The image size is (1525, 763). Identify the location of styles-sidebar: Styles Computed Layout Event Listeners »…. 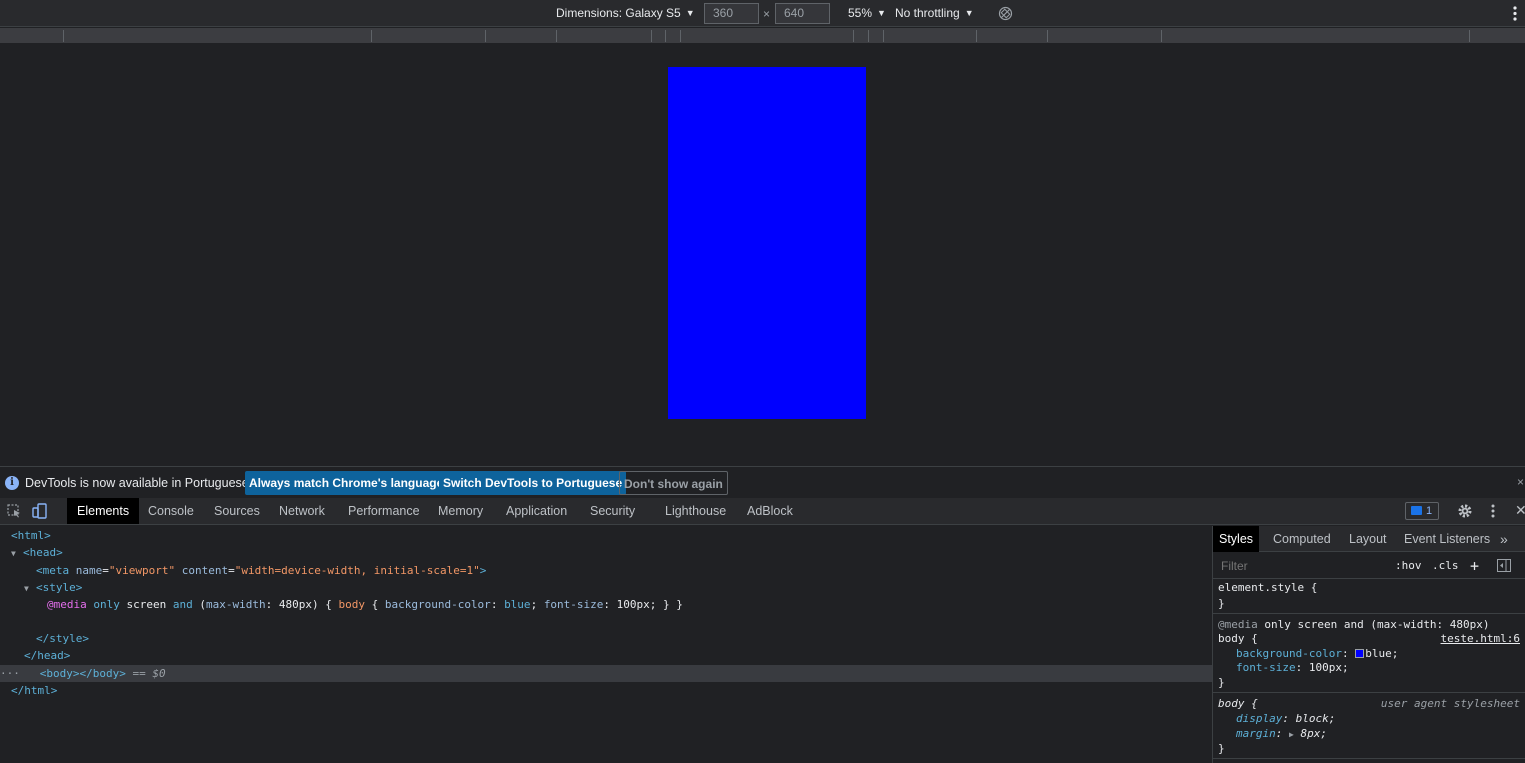
(1368, 644).